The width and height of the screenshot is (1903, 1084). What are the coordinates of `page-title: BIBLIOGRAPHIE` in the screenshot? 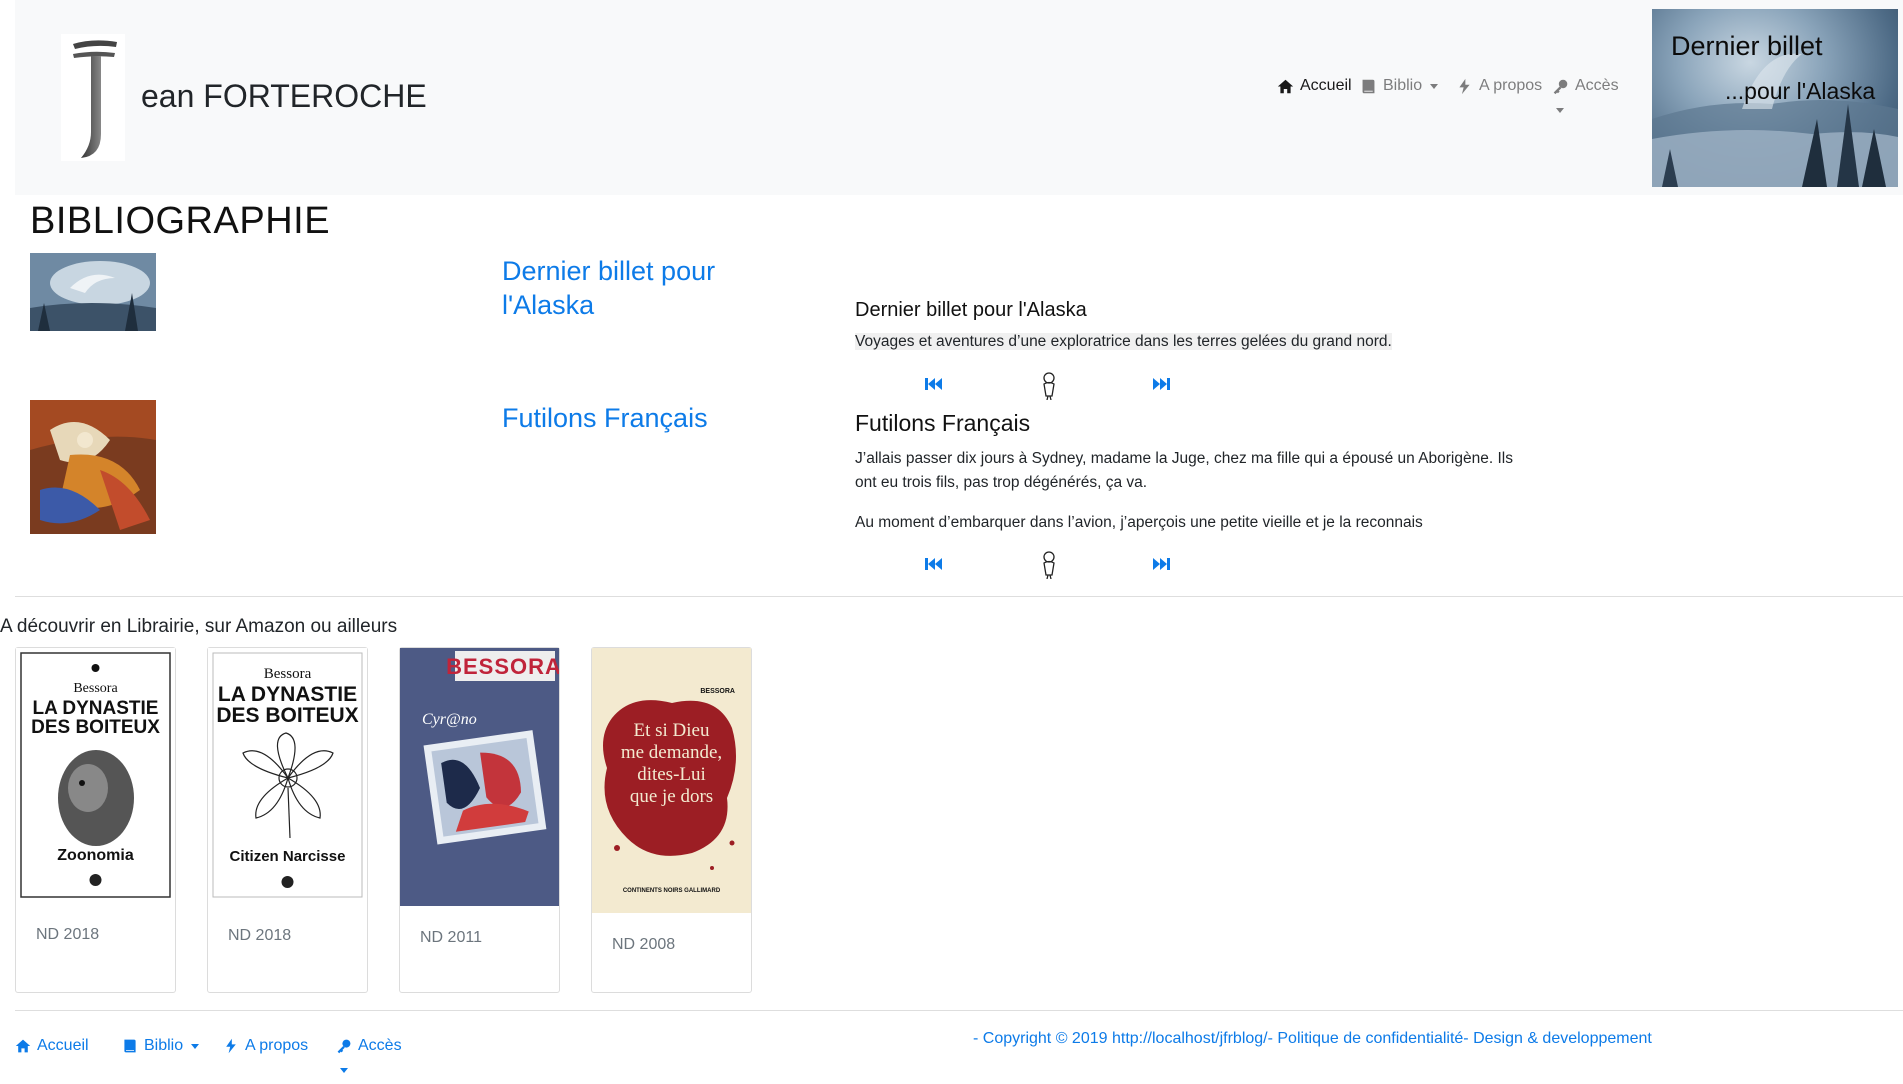 It's located at (180, 221).